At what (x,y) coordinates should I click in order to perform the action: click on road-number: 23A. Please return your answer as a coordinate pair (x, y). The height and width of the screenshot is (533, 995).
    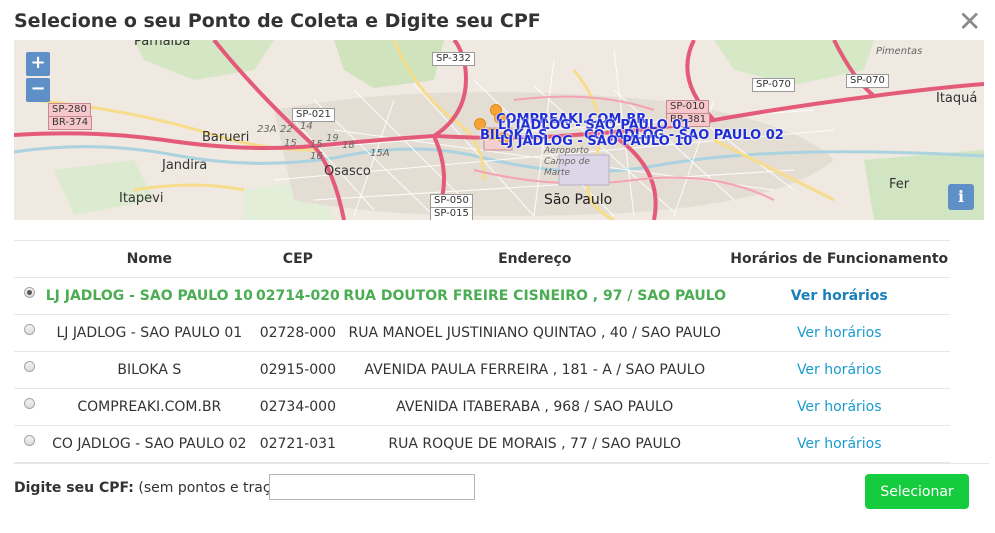
    Looking at the image, I should click on (267, 129).